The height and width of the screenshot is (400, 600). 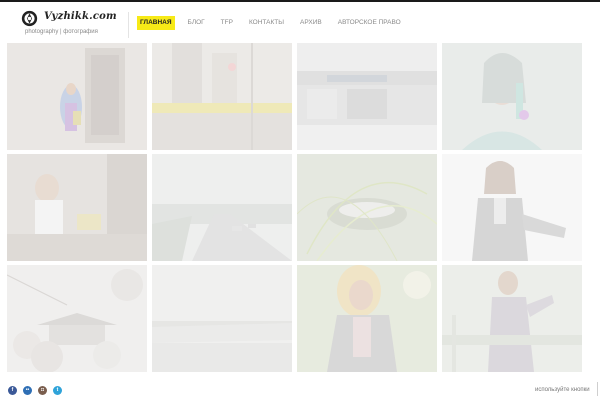 I want to click on nav-item-tfp: TFP, so click(x=227, y=23).